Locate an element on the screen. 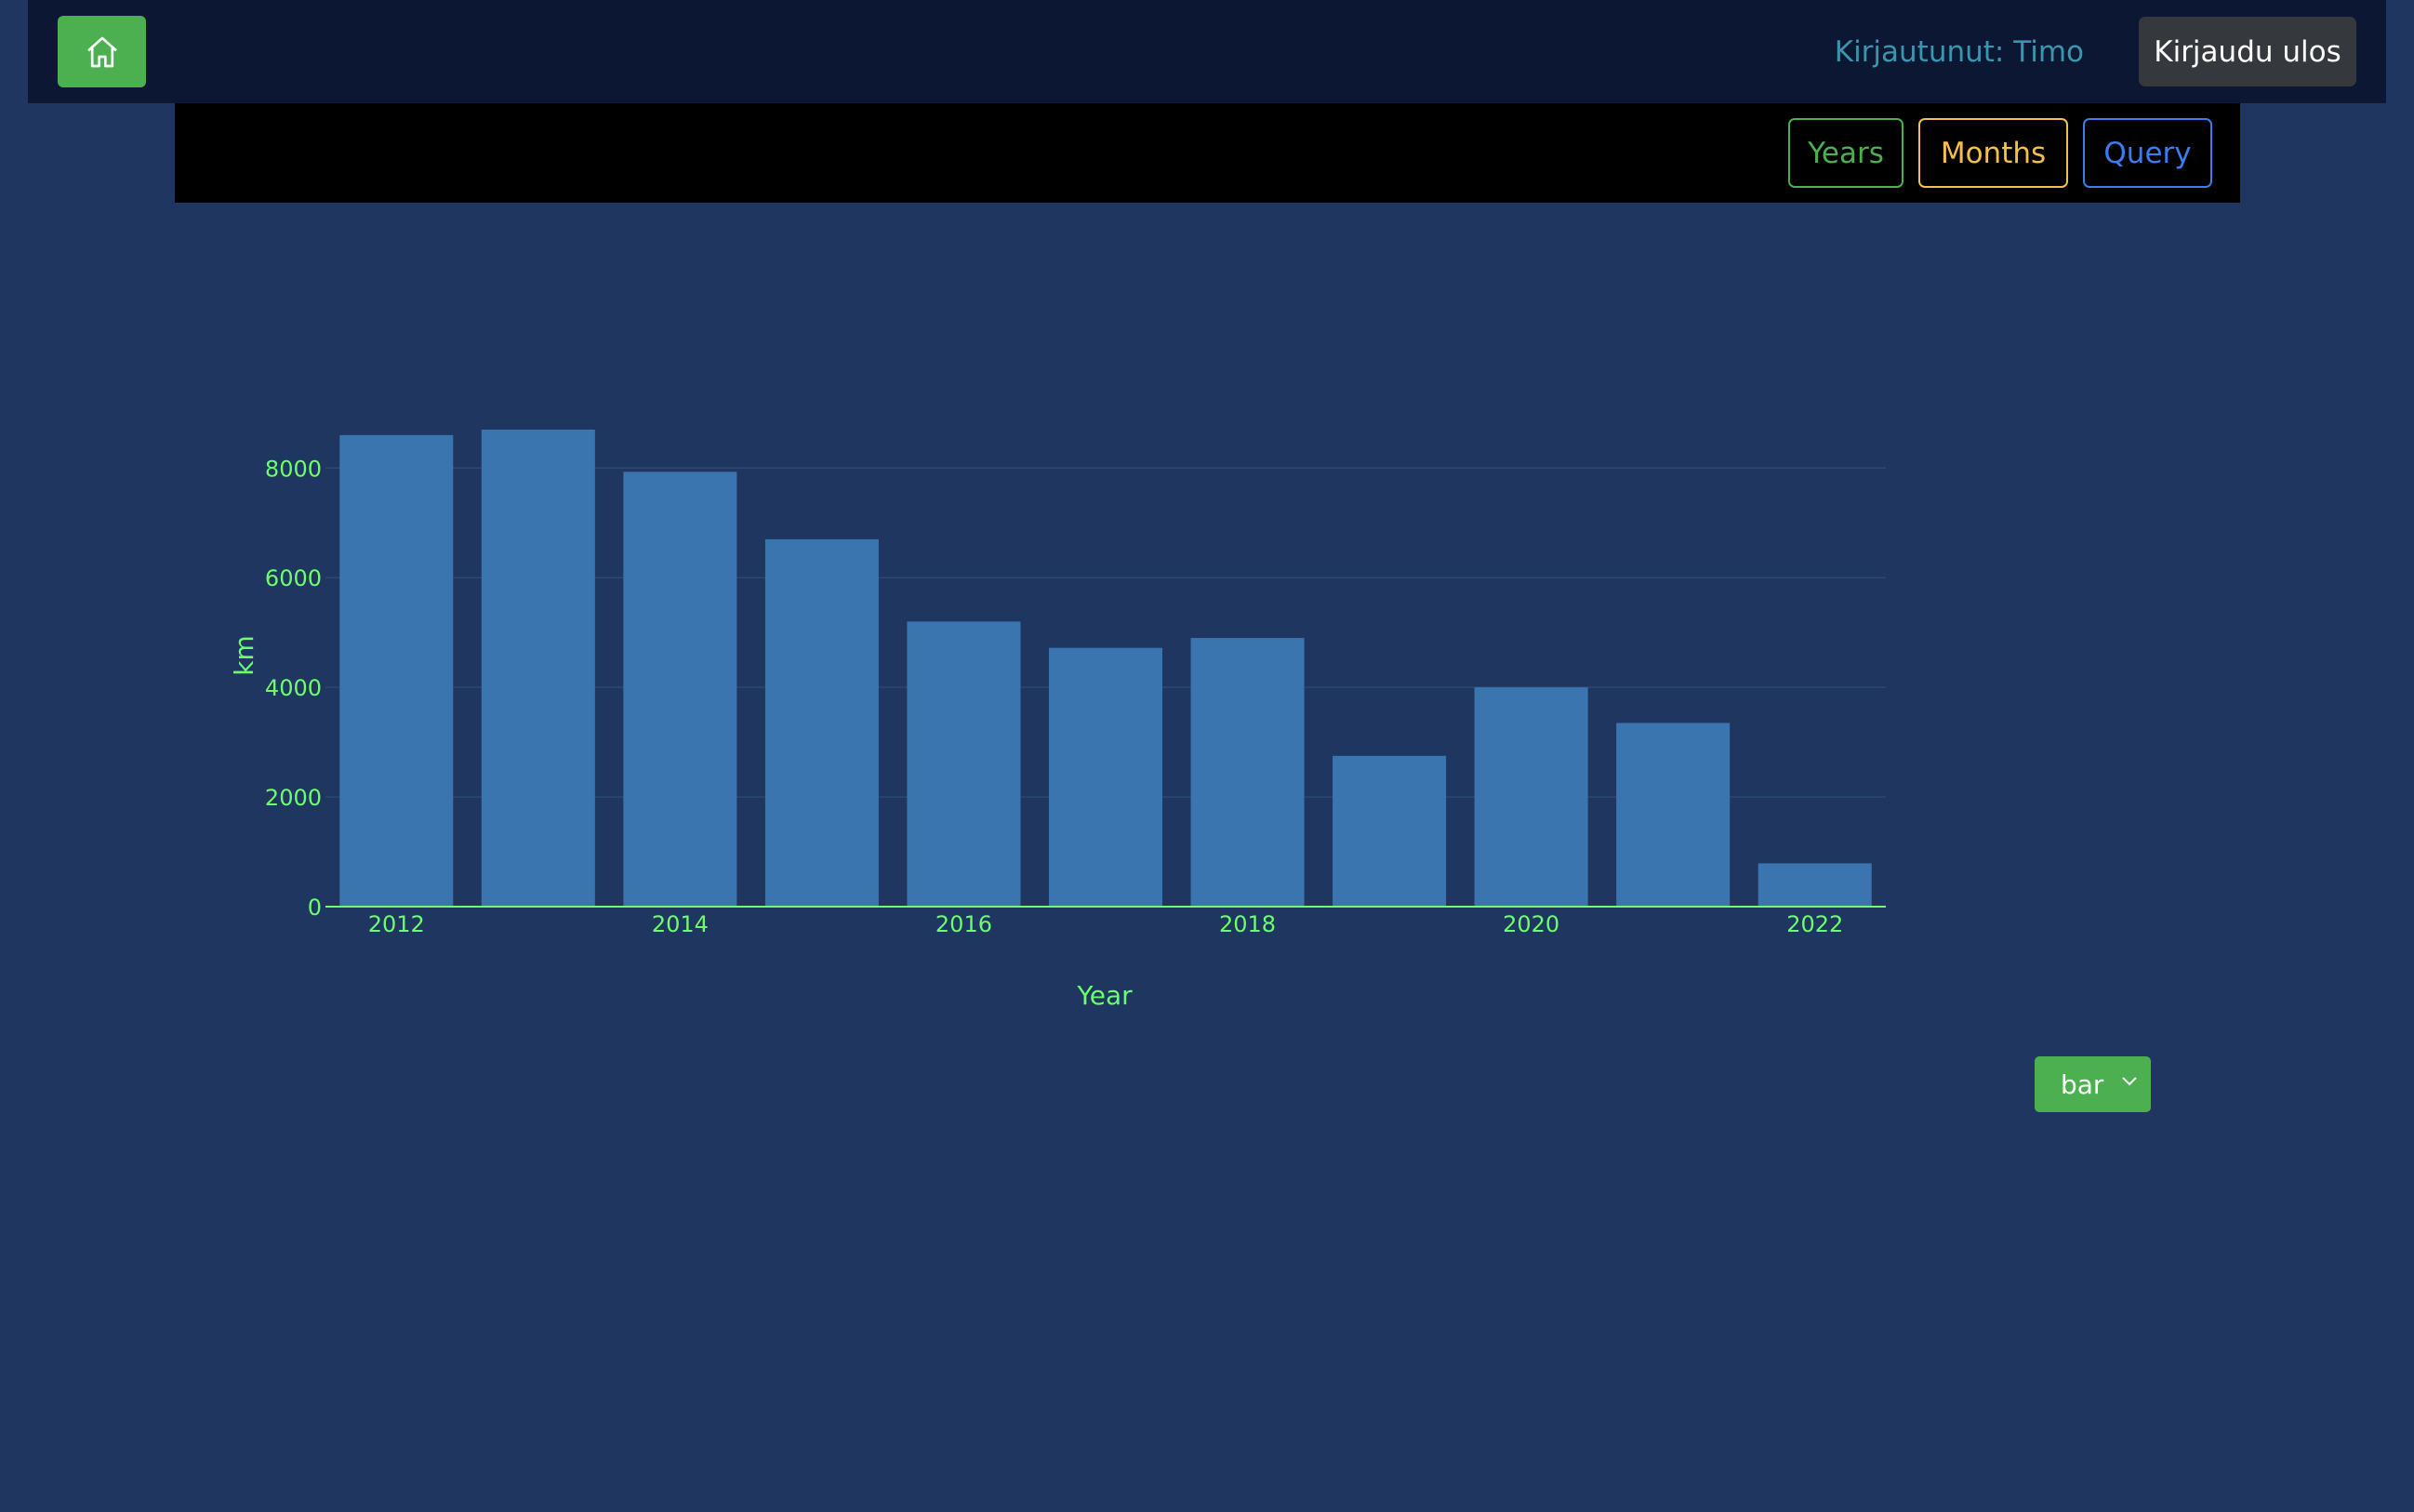  x-tick-label: 2012 is located at coordinates (397, 924).